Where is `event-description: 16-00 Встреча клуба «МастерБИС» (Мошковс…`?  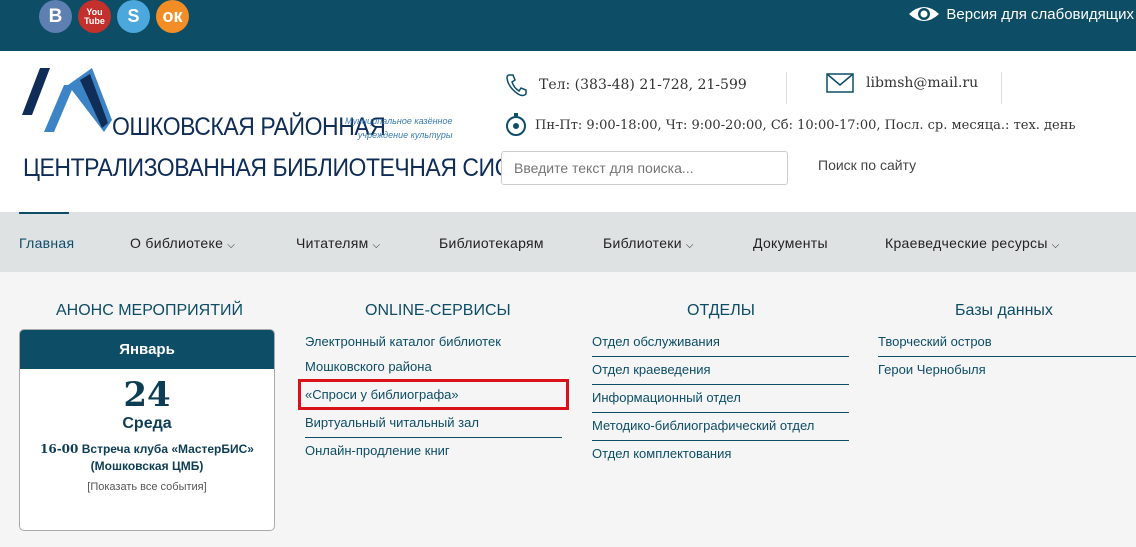 event-description: 16-00 Встреча клуба «МастерБИС» (Мошковс… is located at coordinates (147, 458).